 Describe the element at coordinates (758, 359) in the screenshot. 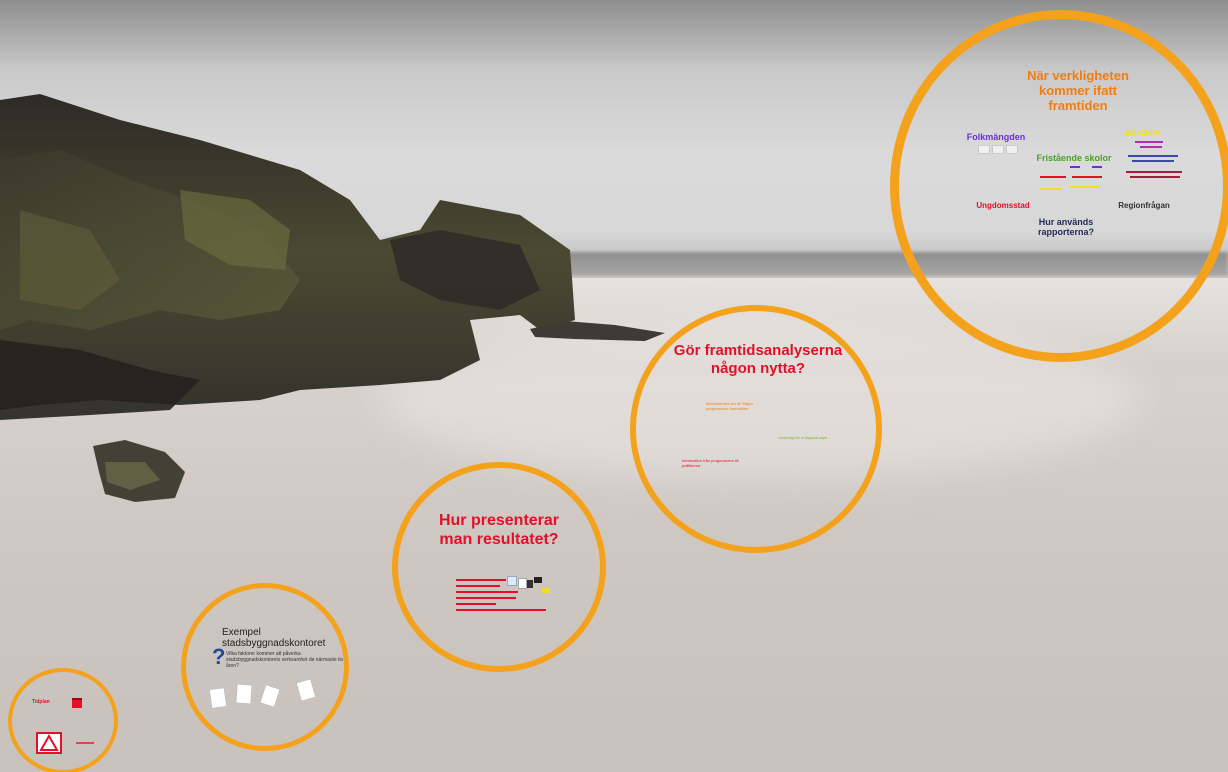

I see `frame-title-nytta: Gör framtidsanalyserna någon nytta?` at that location.